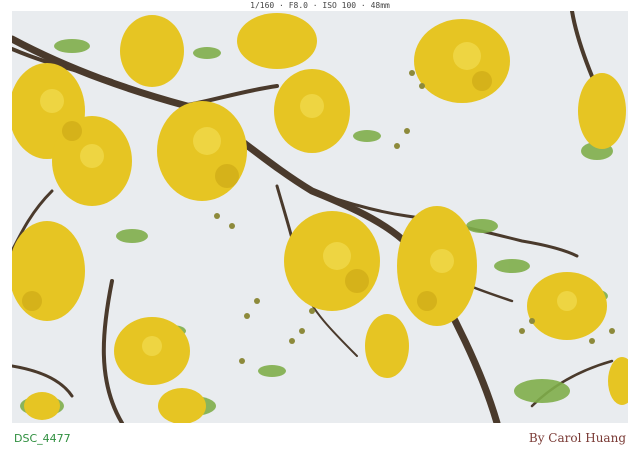 The image size is (640, 455). Describe the element at coordinates (42, 438) in the screenshot. I see `file-name-caption: DSC_4477` at that location.